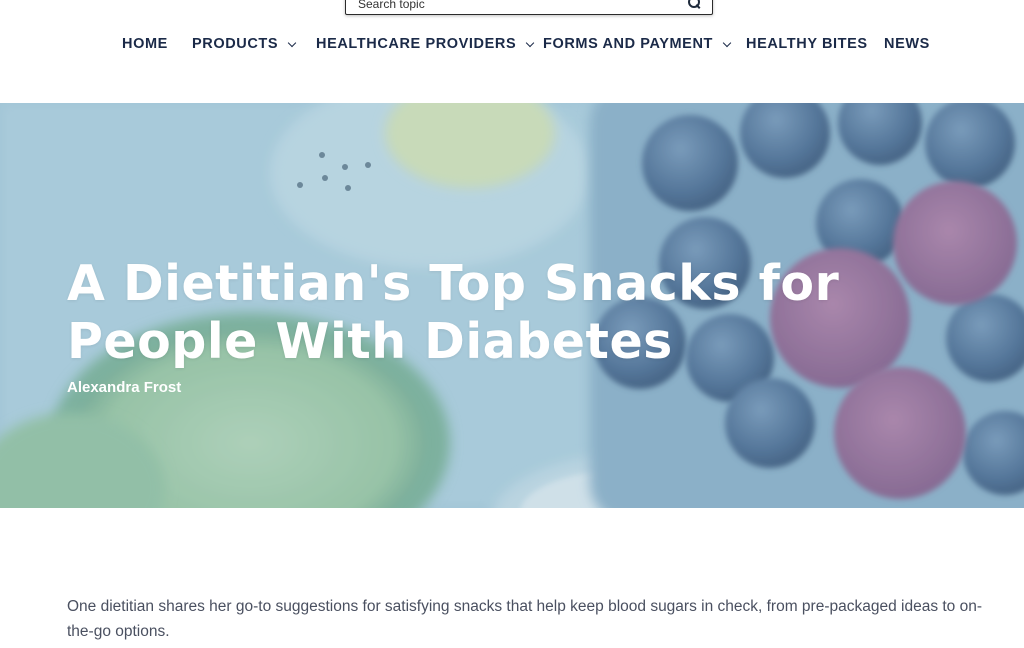 This screenshot has width=1024, height=648. I want to click on search-icon, so click(694, 4).